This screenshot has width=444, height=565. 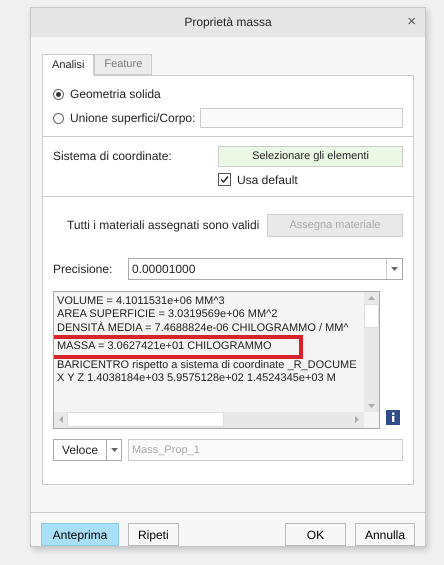 I want to click on field-label: Sistema di coordinate:, so click(x=113, y=156).